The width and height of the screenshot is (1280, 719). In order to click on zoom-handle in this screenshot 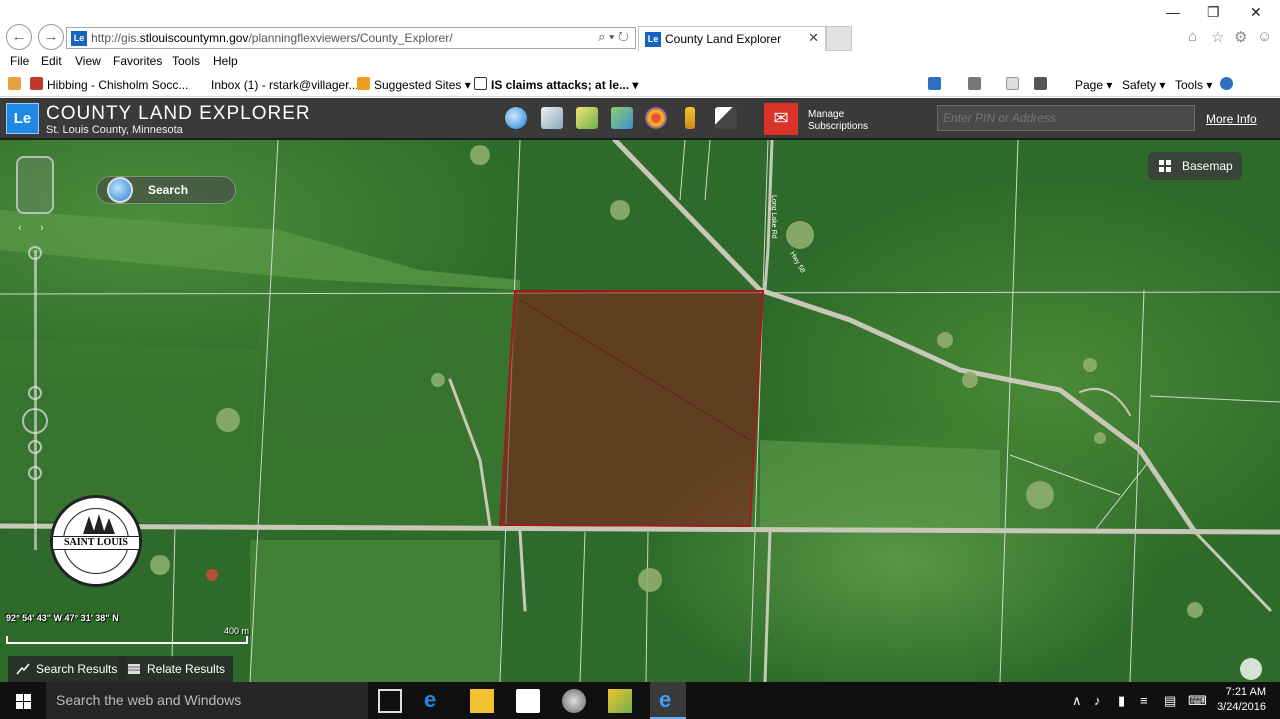, I will do `click(35, 393)`.